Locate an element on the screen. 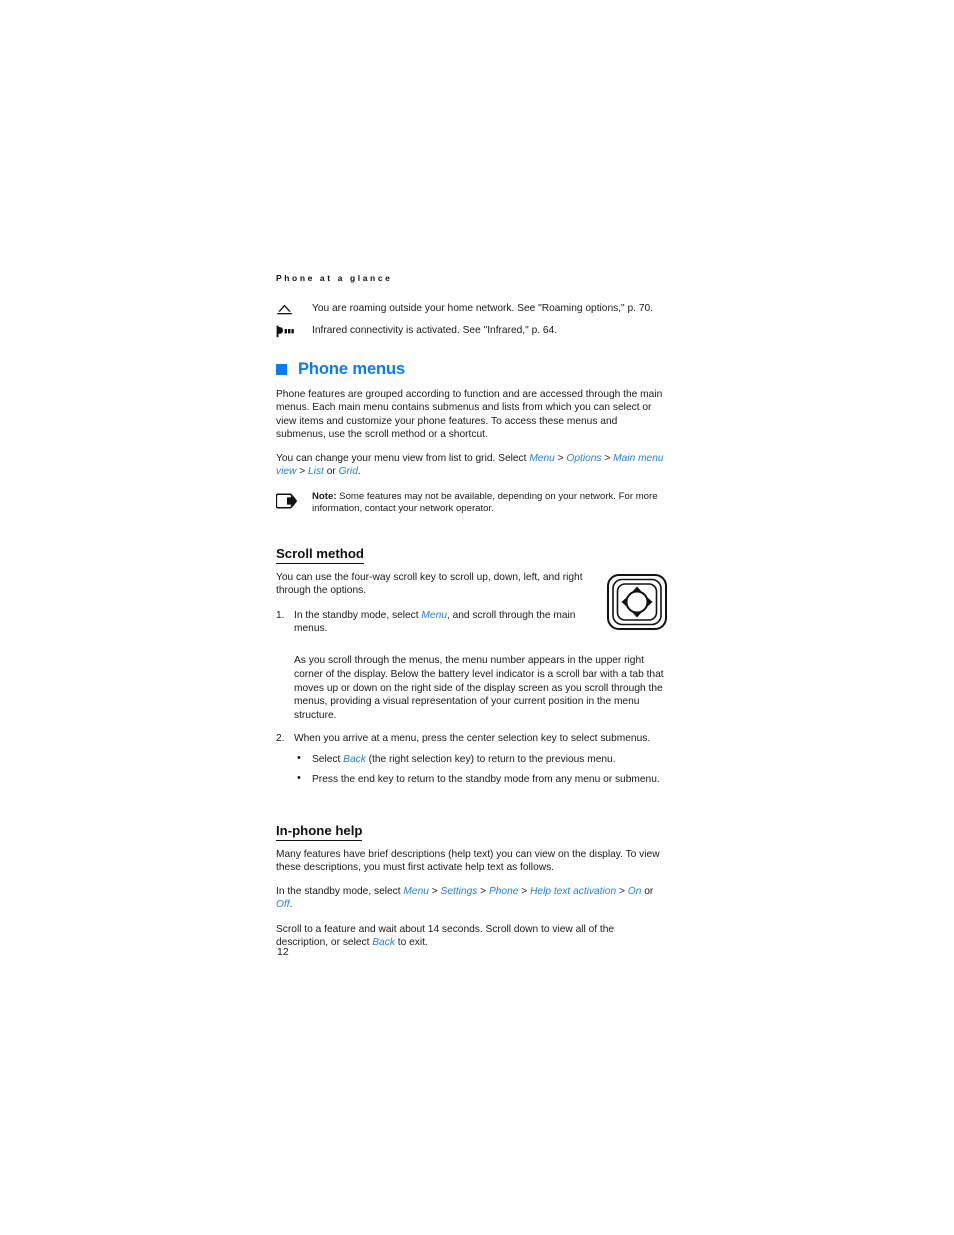 This screenshot has height=1235, width=954. step-text-before: In the standby mode, select is located at coordinates (358, 615).